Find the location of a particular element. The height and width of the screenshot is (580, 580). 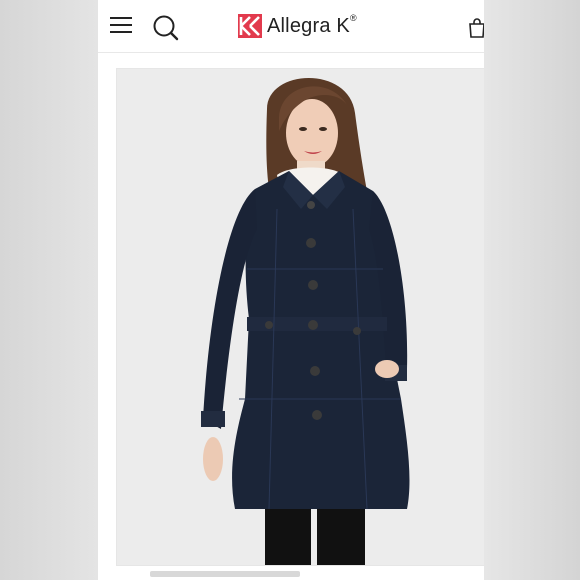

bottom-text-strip is located at coordinates (291, 573).